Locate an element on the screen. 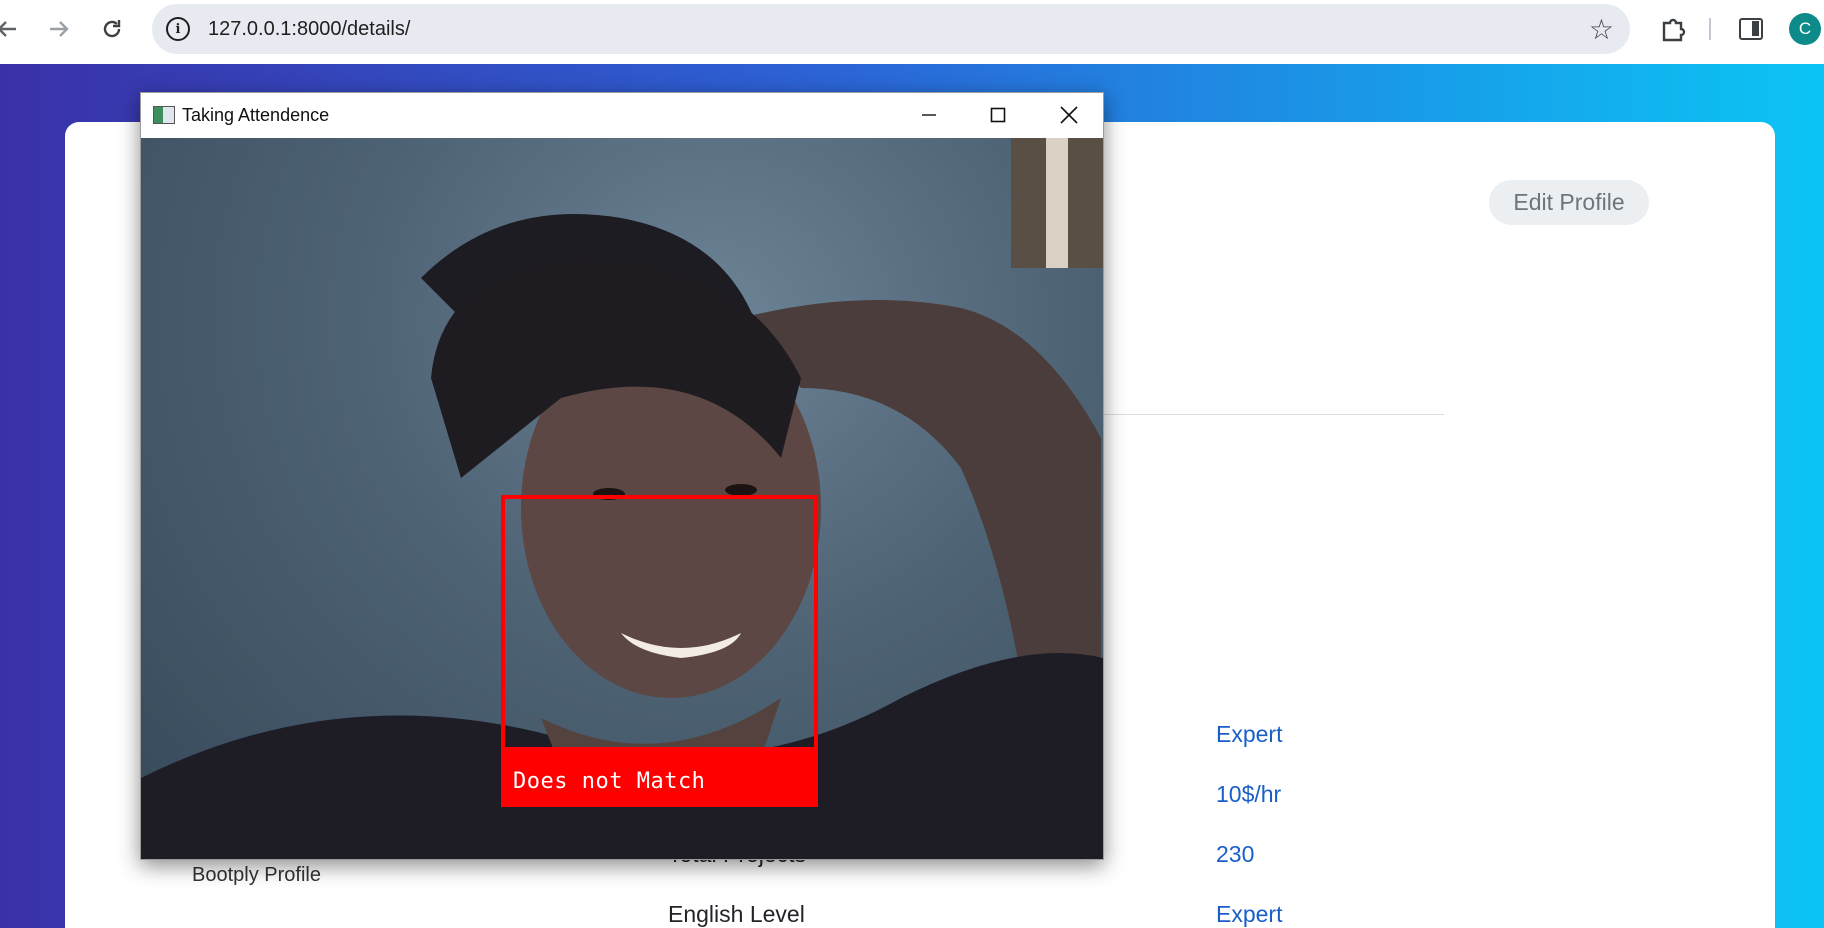  detail-value-rate: 10$/hr is located at coordinates (1249, 794).